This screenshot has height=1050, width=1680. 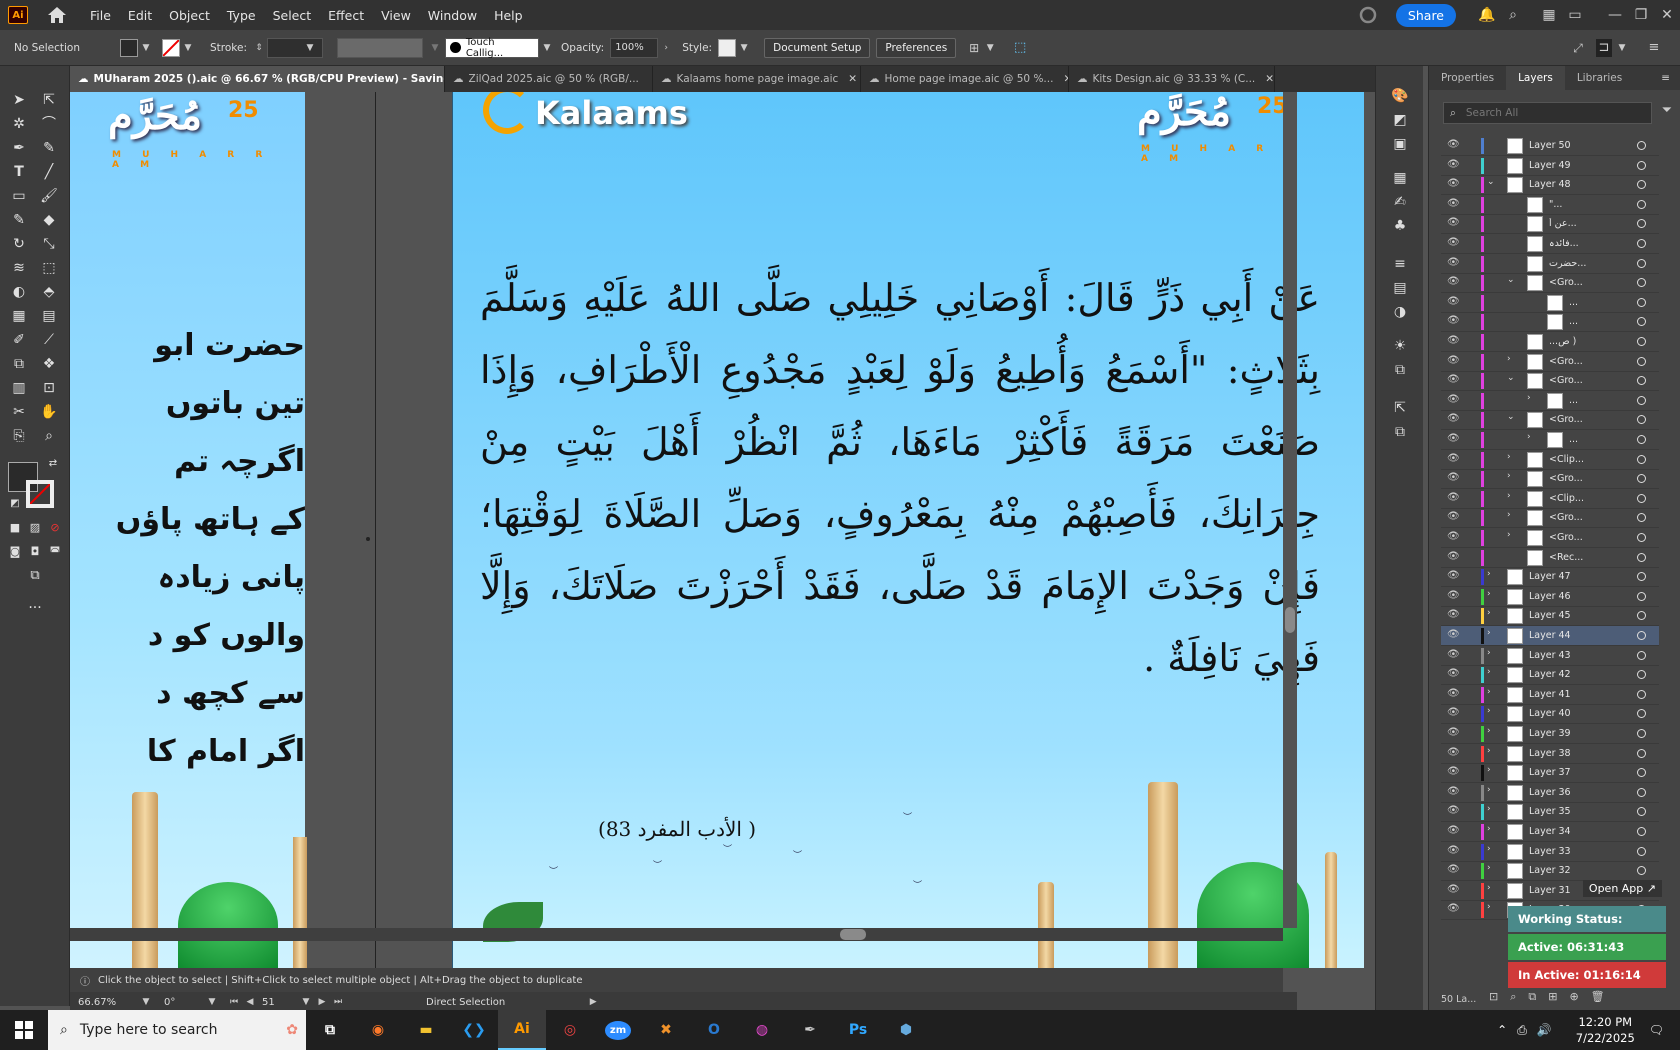 I want to click on app-icon: ⬢, so click(x=906, y=1030).